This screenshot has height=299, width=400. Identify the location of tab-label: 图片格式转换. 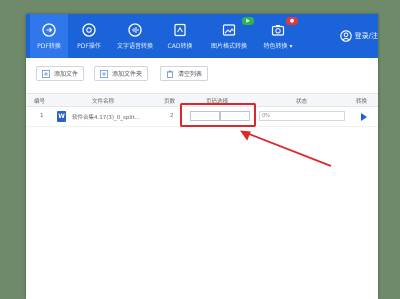
(228, 46).